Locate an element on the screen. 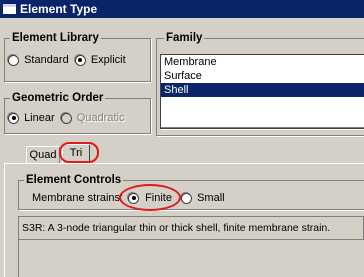 The height and width of the screenshot is (277, 364). quadratic-radio is located at coordinates (66, 118).